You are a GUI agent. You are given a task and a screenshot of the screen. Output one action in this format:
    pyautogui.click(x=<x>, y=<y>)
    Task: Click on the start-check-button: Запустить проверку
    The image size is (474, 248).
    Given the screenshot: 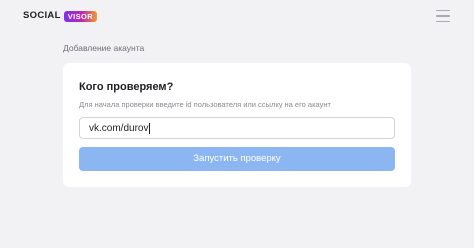 What is the action you would take?
    pyautogui.click(x=237, y=159)
    